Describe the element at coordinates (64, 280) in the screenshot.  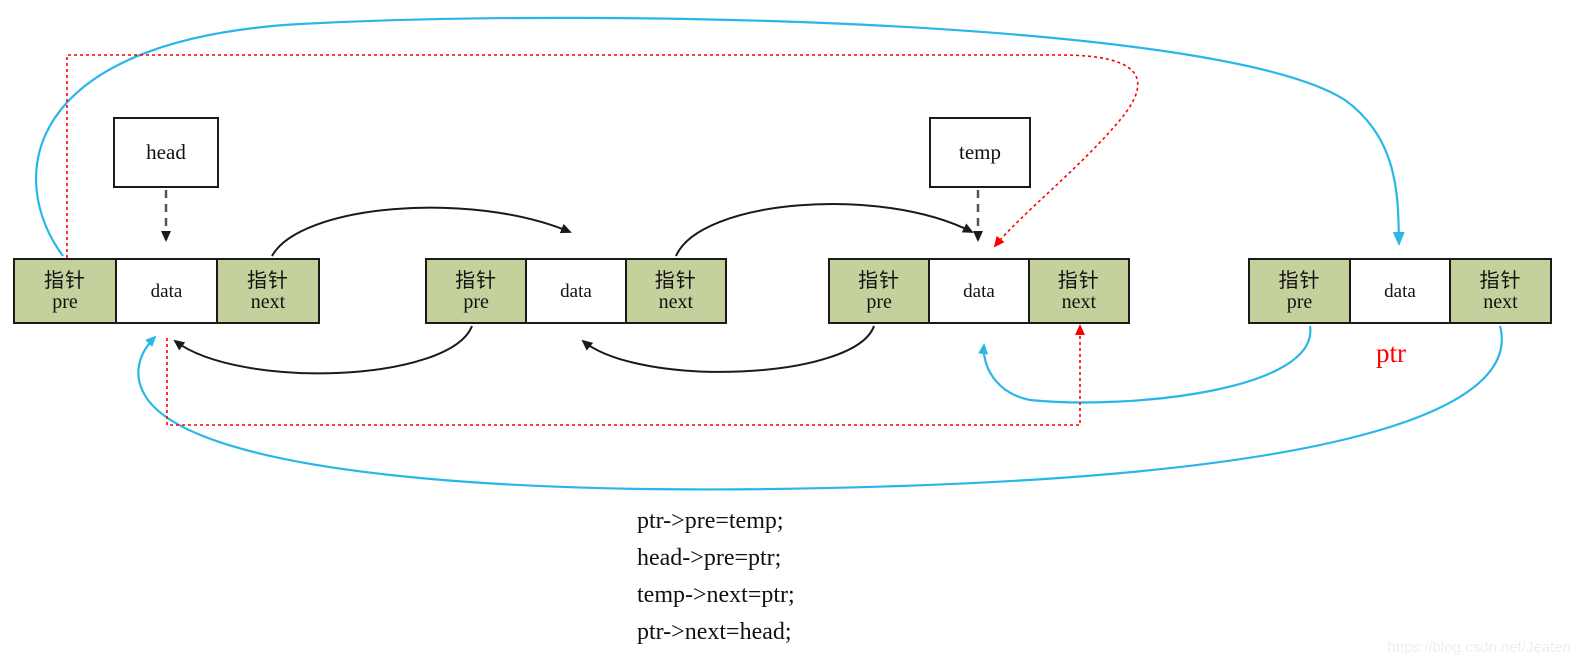
I see `node-1-pre-cn: 指针` at that location.